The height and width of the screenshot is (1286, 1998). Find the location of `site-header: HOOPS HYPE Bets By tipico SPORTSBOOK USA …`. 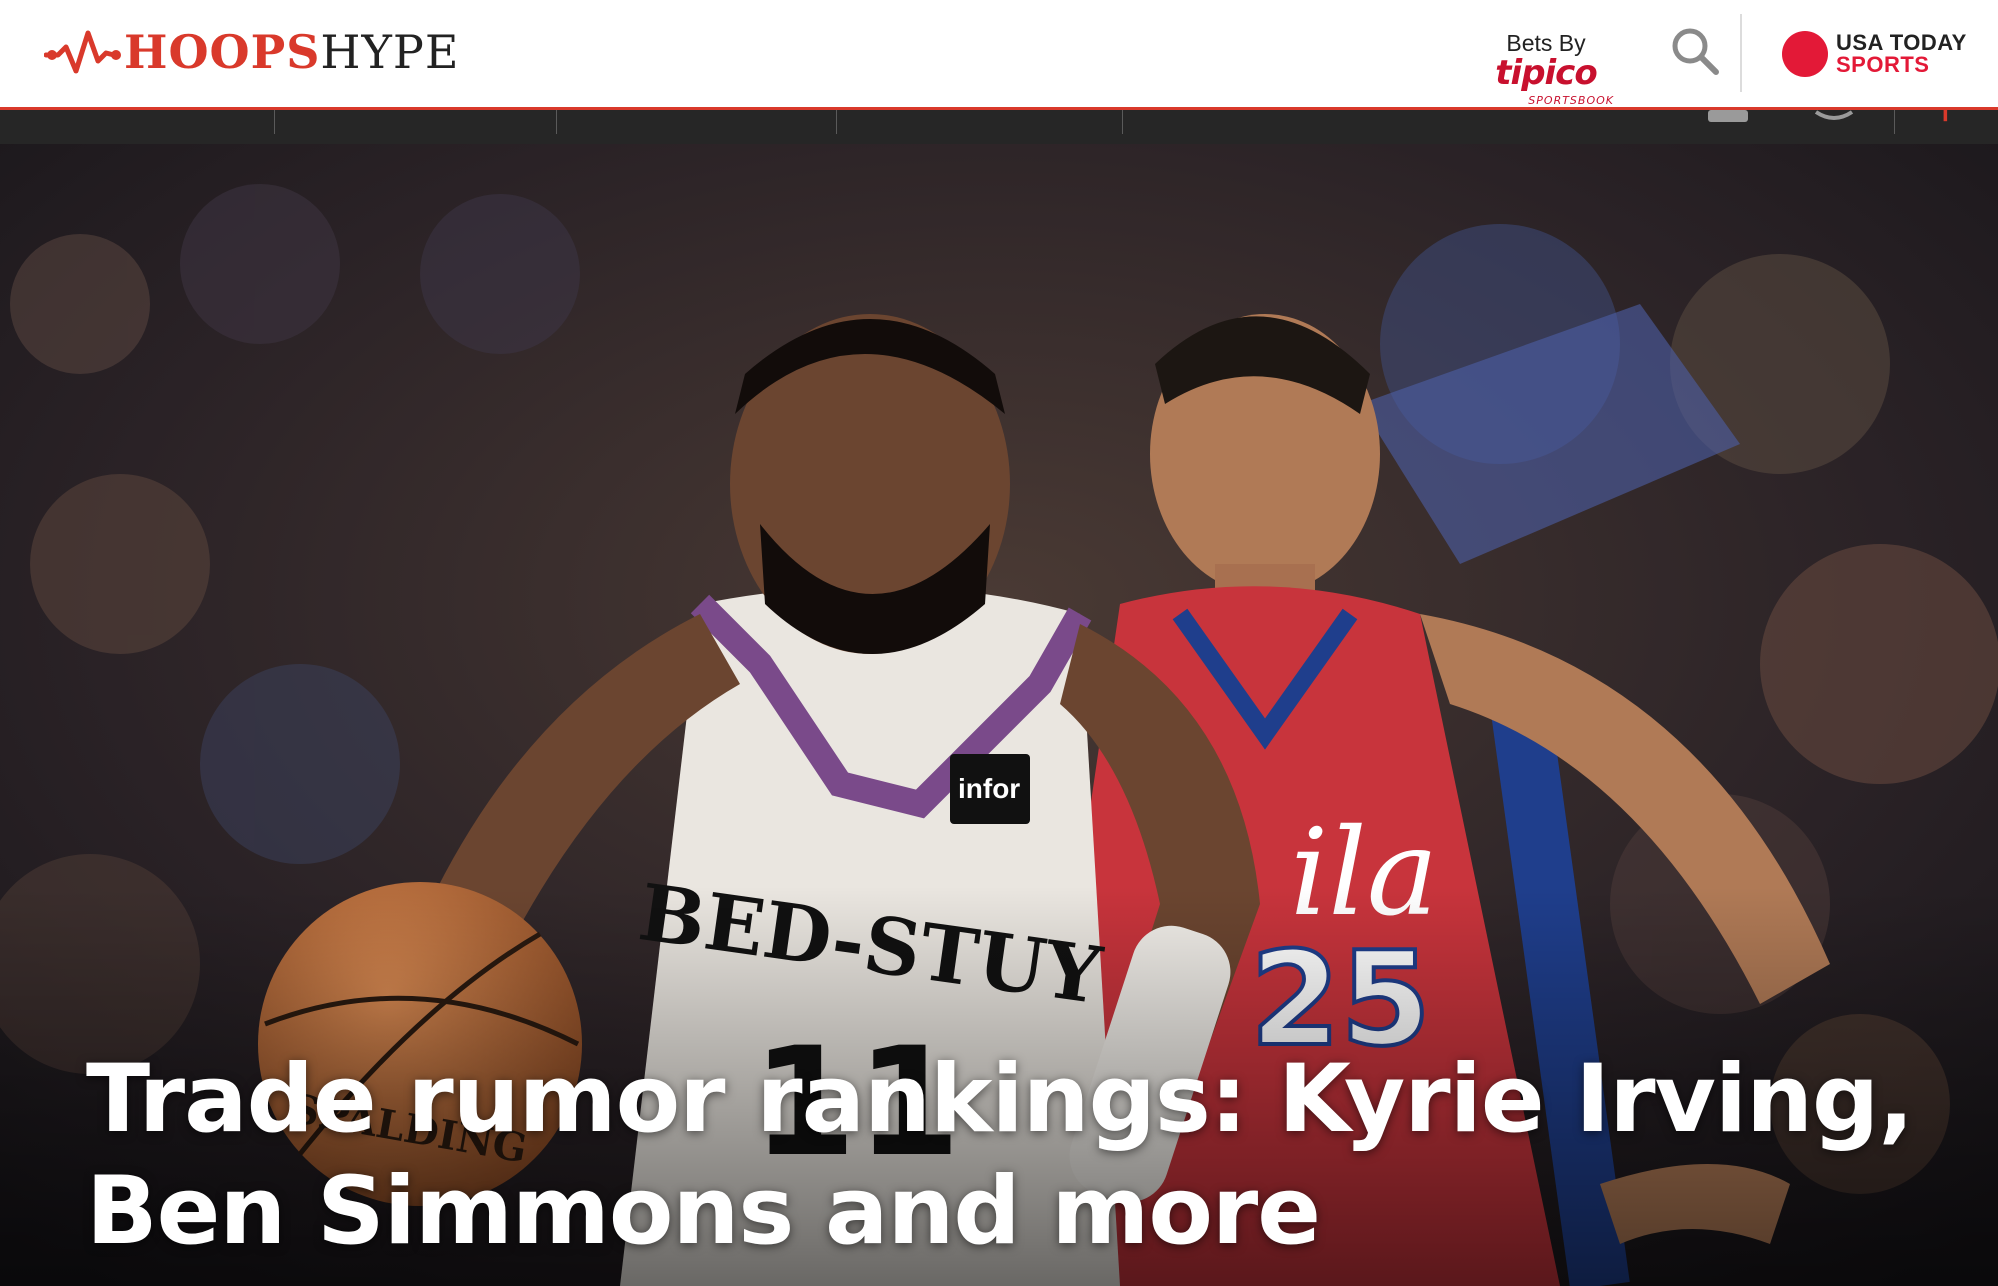

site-header: HOOPS HYPE Bets By tipico SPORTSBOOK USA … is located at coordinates (999, 55).